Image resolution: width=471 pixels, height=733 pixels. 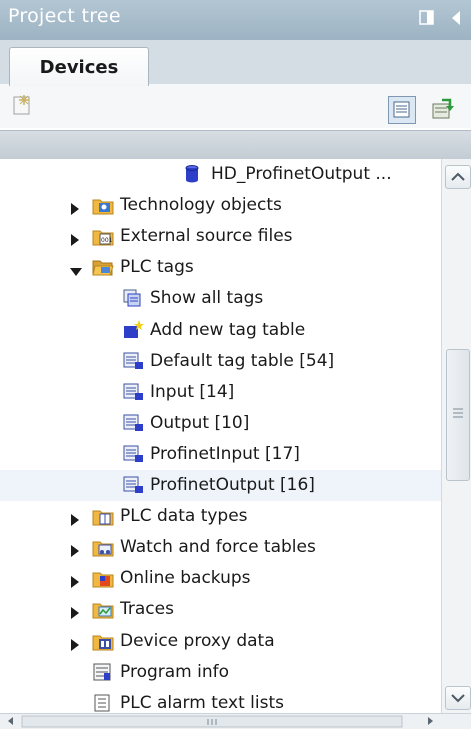 What do you see at coordinates (103, 516) in the screenshot?
I see `plc-data-types-icon` at bounding box center [103, 516].